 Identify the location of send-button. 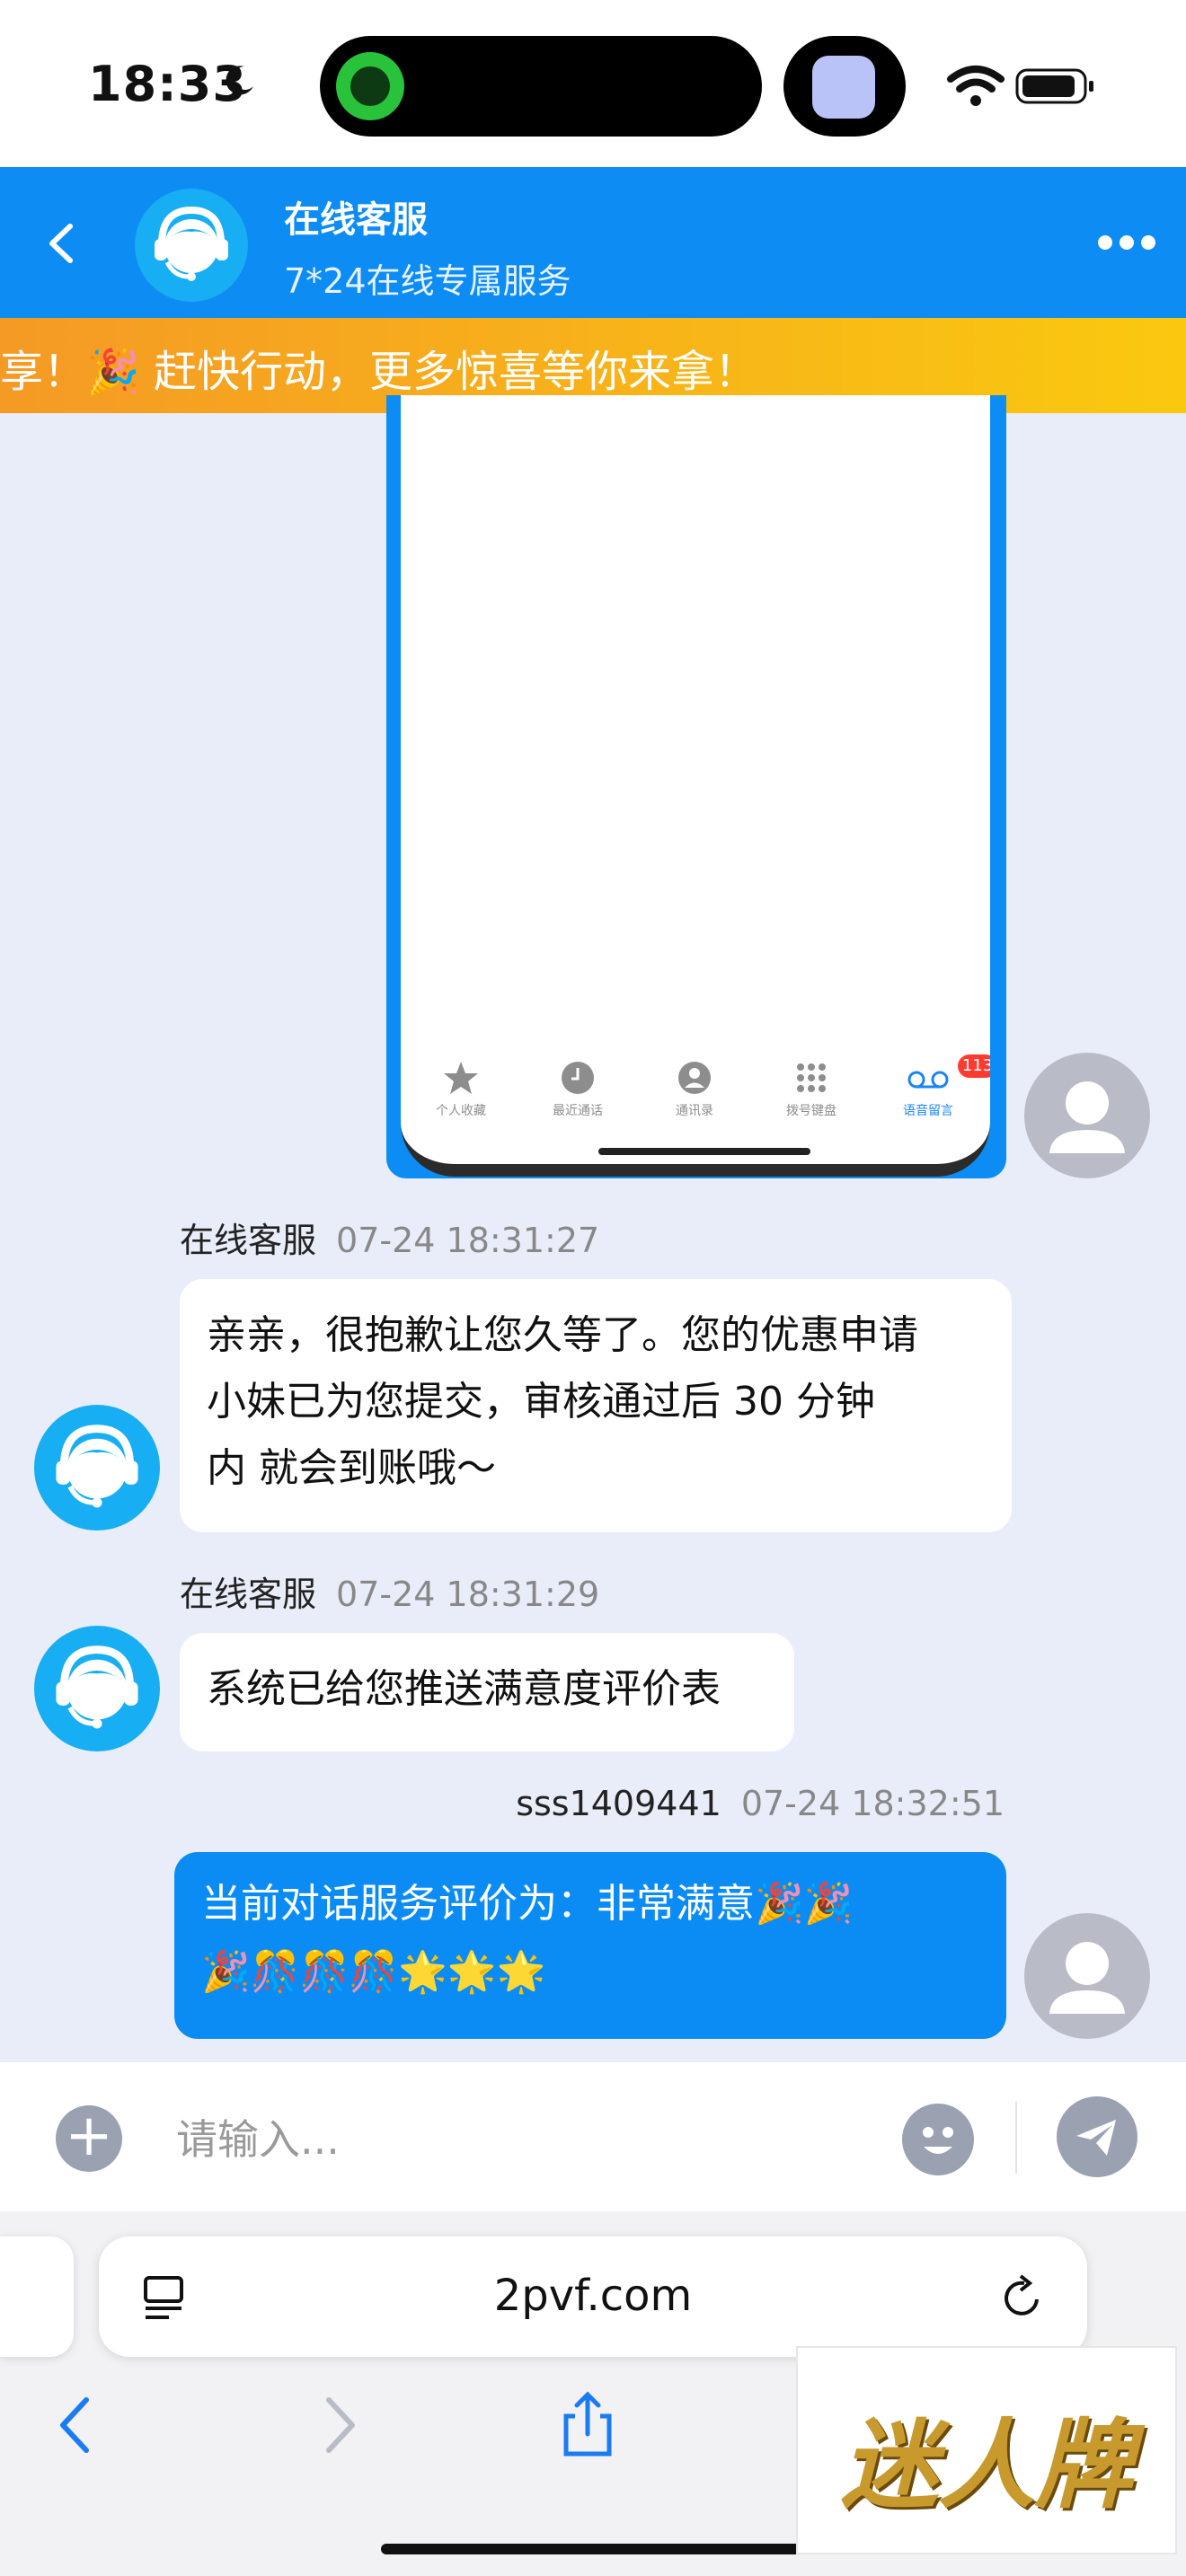
(1097, 2136).